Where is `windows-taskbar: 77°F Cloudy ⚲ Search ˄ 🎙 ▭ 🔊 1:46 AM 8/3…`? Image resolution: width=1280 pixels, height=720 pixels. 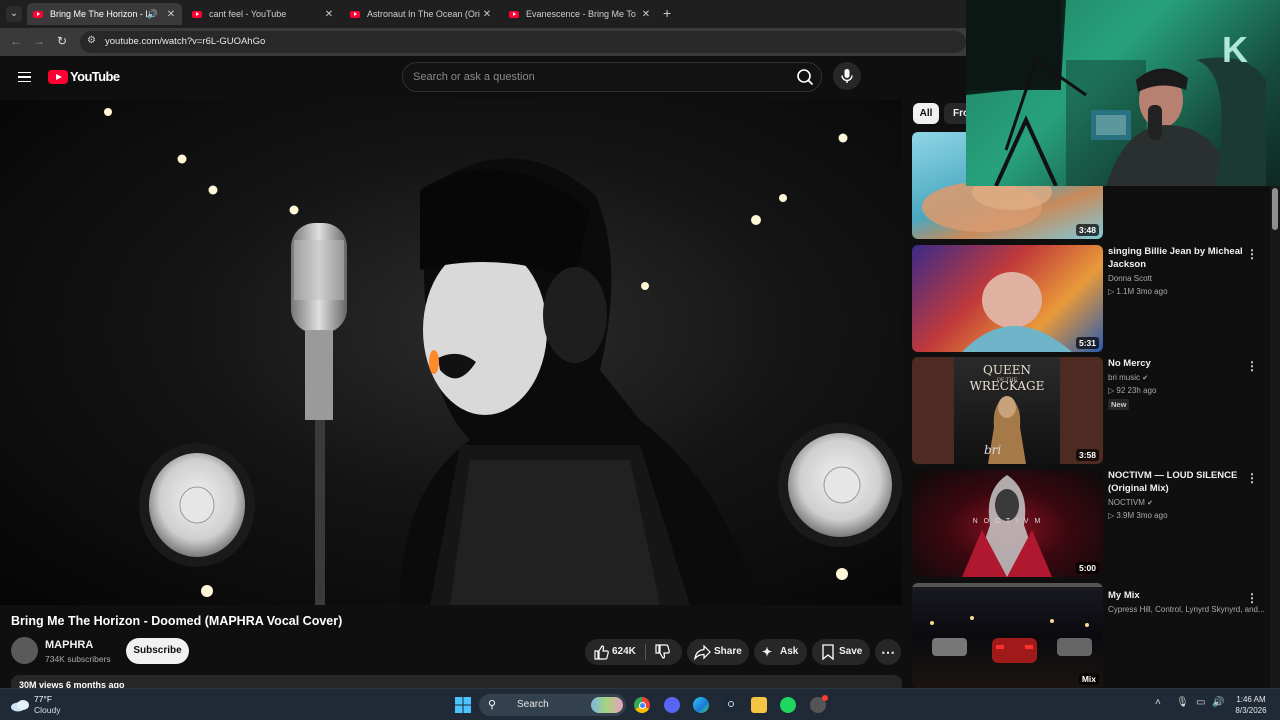 windows-taskbar: 77°F Cloudy ⚲ Search ˄ 🎙 ▭ 🔊 1:46 AM 8/3… is located at coordinates (640, 704).